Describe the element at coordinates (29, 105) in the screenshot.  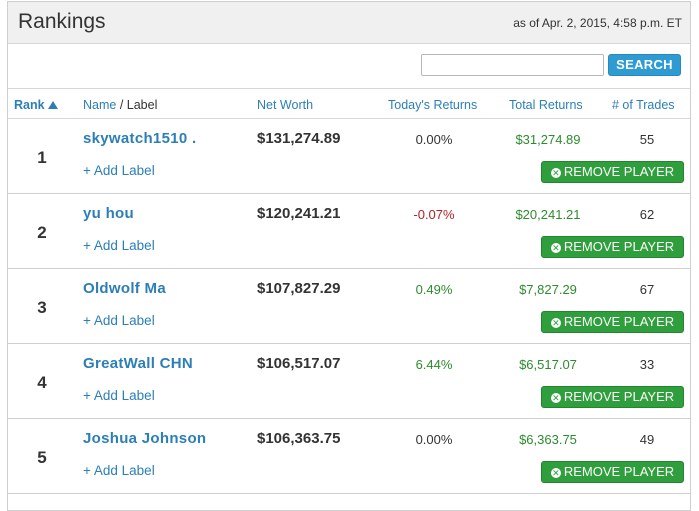
I see `column-header-rank-label: Rank` at that location.